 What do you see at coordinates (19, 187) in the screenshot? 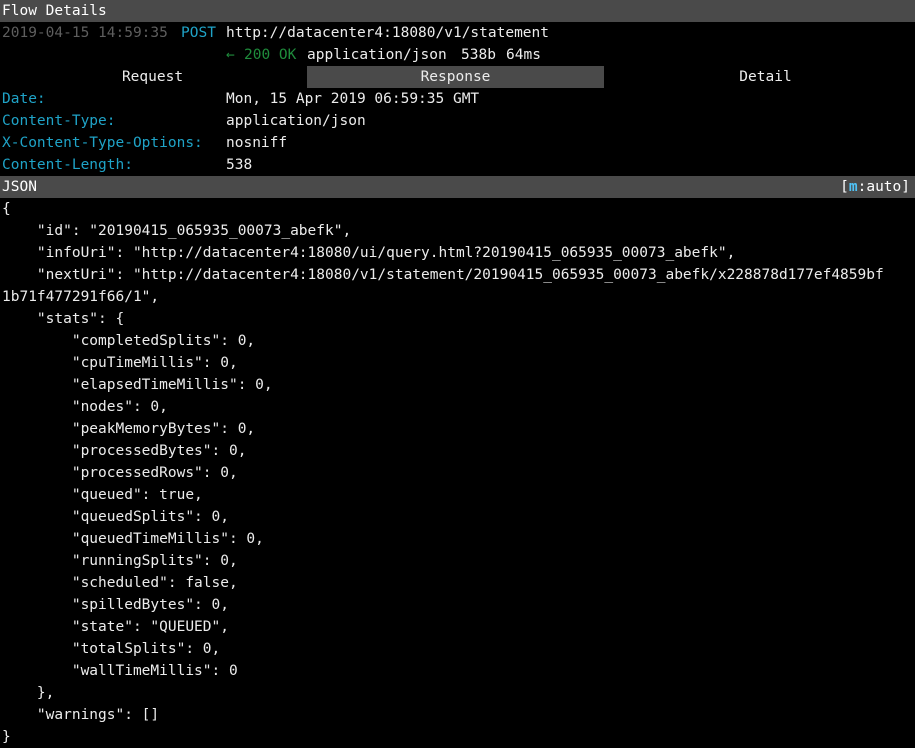
I see `body-view-label: JSON` at bounding box center [19, 187].